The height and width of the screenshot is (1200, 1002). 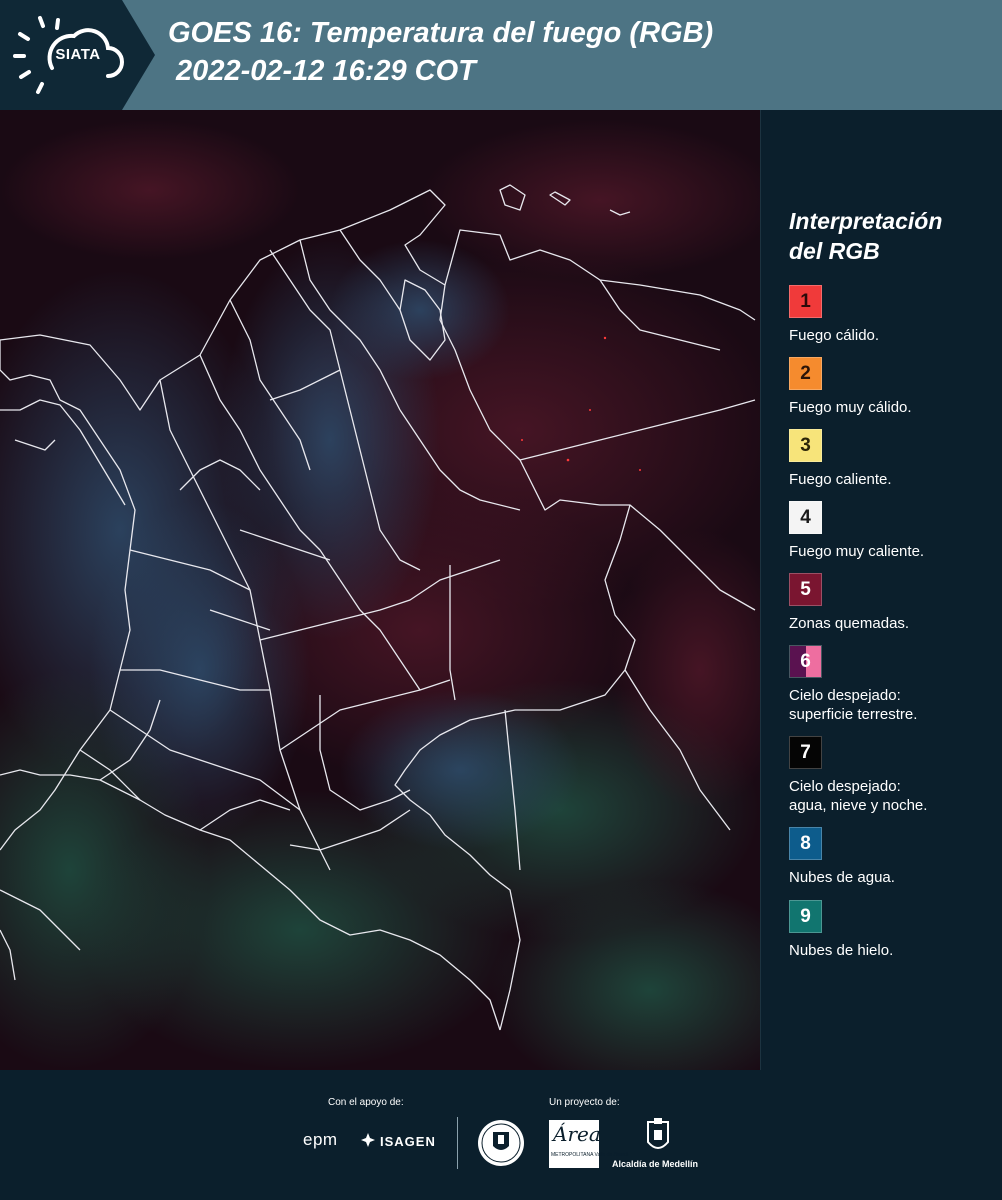 What do you see at coordinates (850, 387) in the screenshot?
I see `legend-item: 2 Fuego muy cálido.` at bounding box center [850, 387].